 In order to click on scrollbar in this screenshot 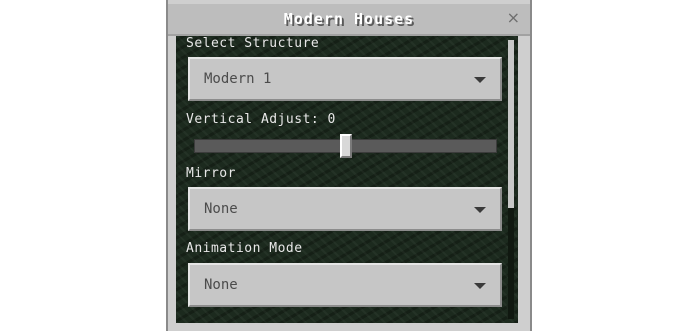, I will do `click(511, 179)`.